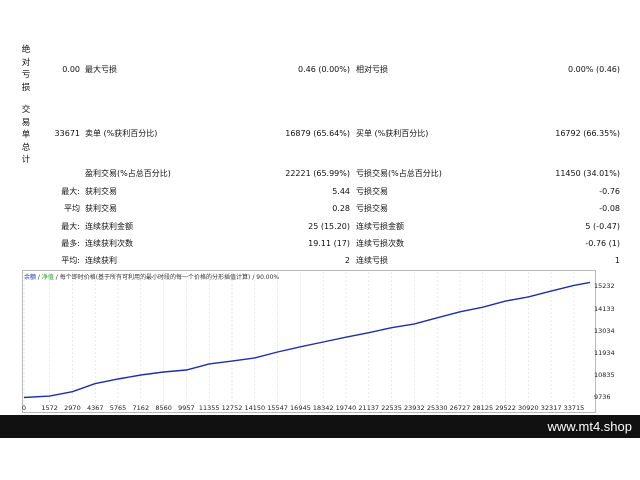 The height and width of the screenshot is (480, 640). What do you see at coordinates (391, 408) in the screenshot?
I see `x-tick-label: 22535` at bounding box center [391, 408].